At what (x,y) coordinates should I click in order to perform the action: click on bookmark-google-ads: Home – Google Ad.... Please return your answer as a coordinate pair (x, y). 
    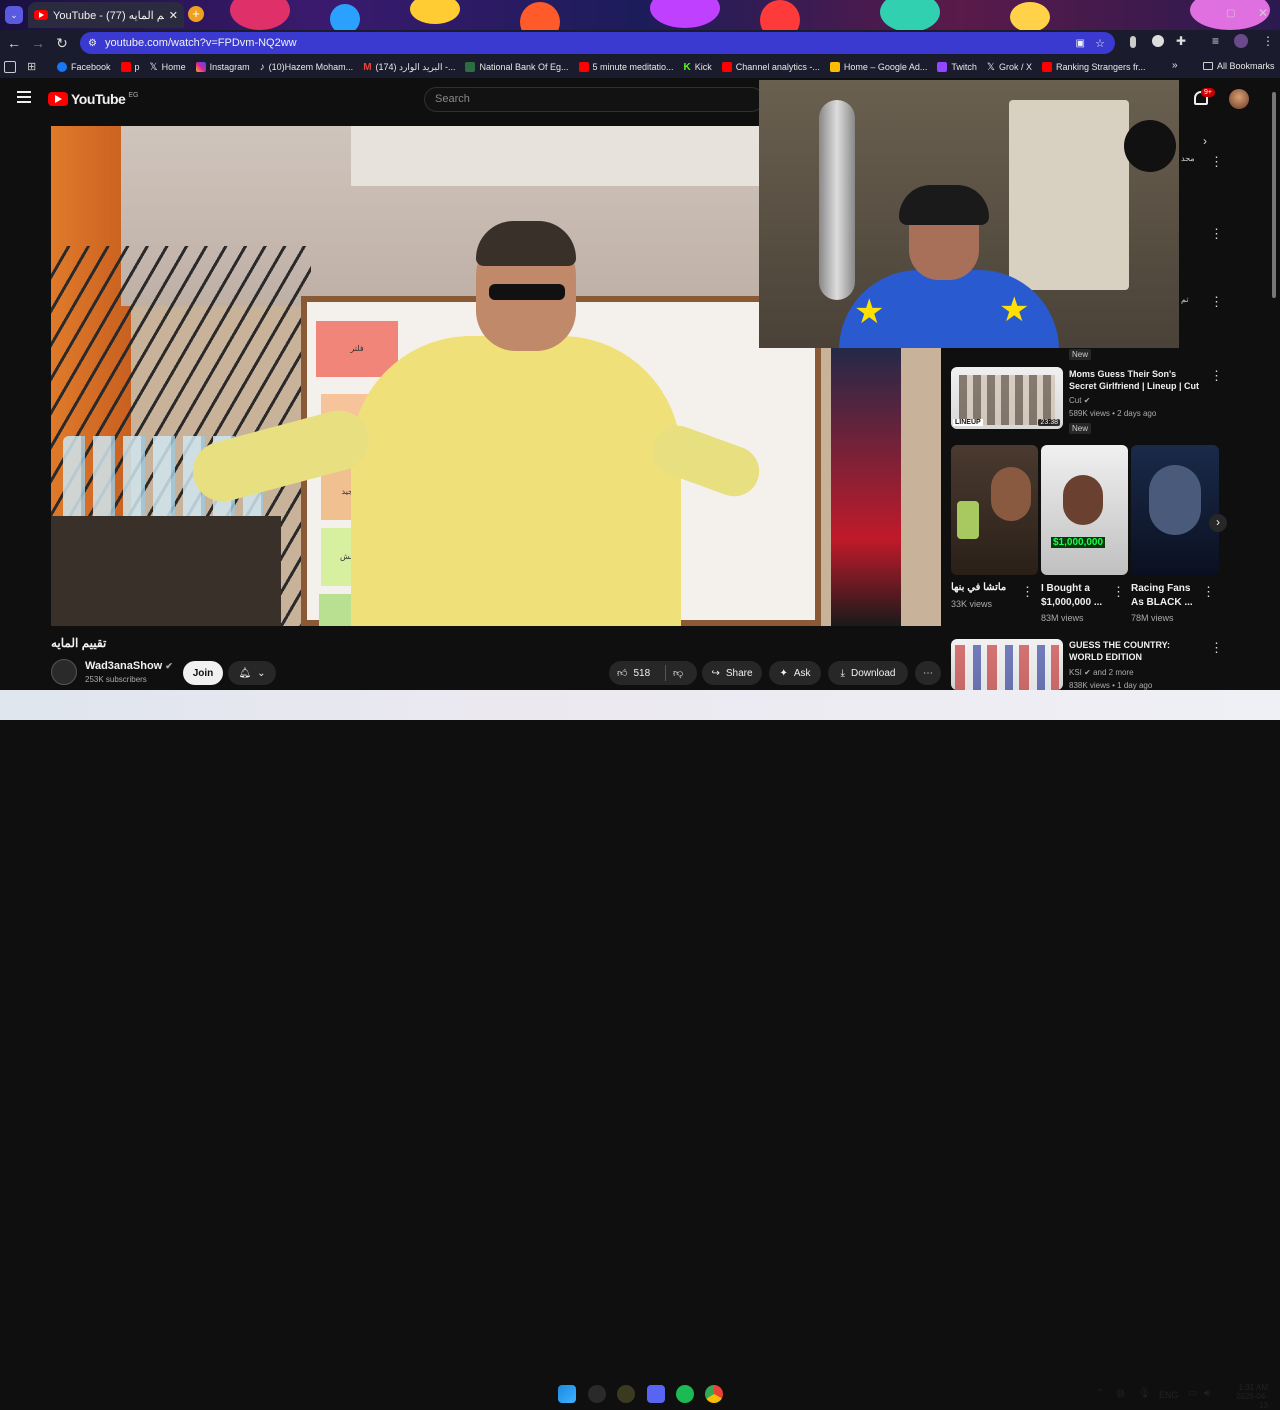
    Looking at the image, I should click on (879, 67).